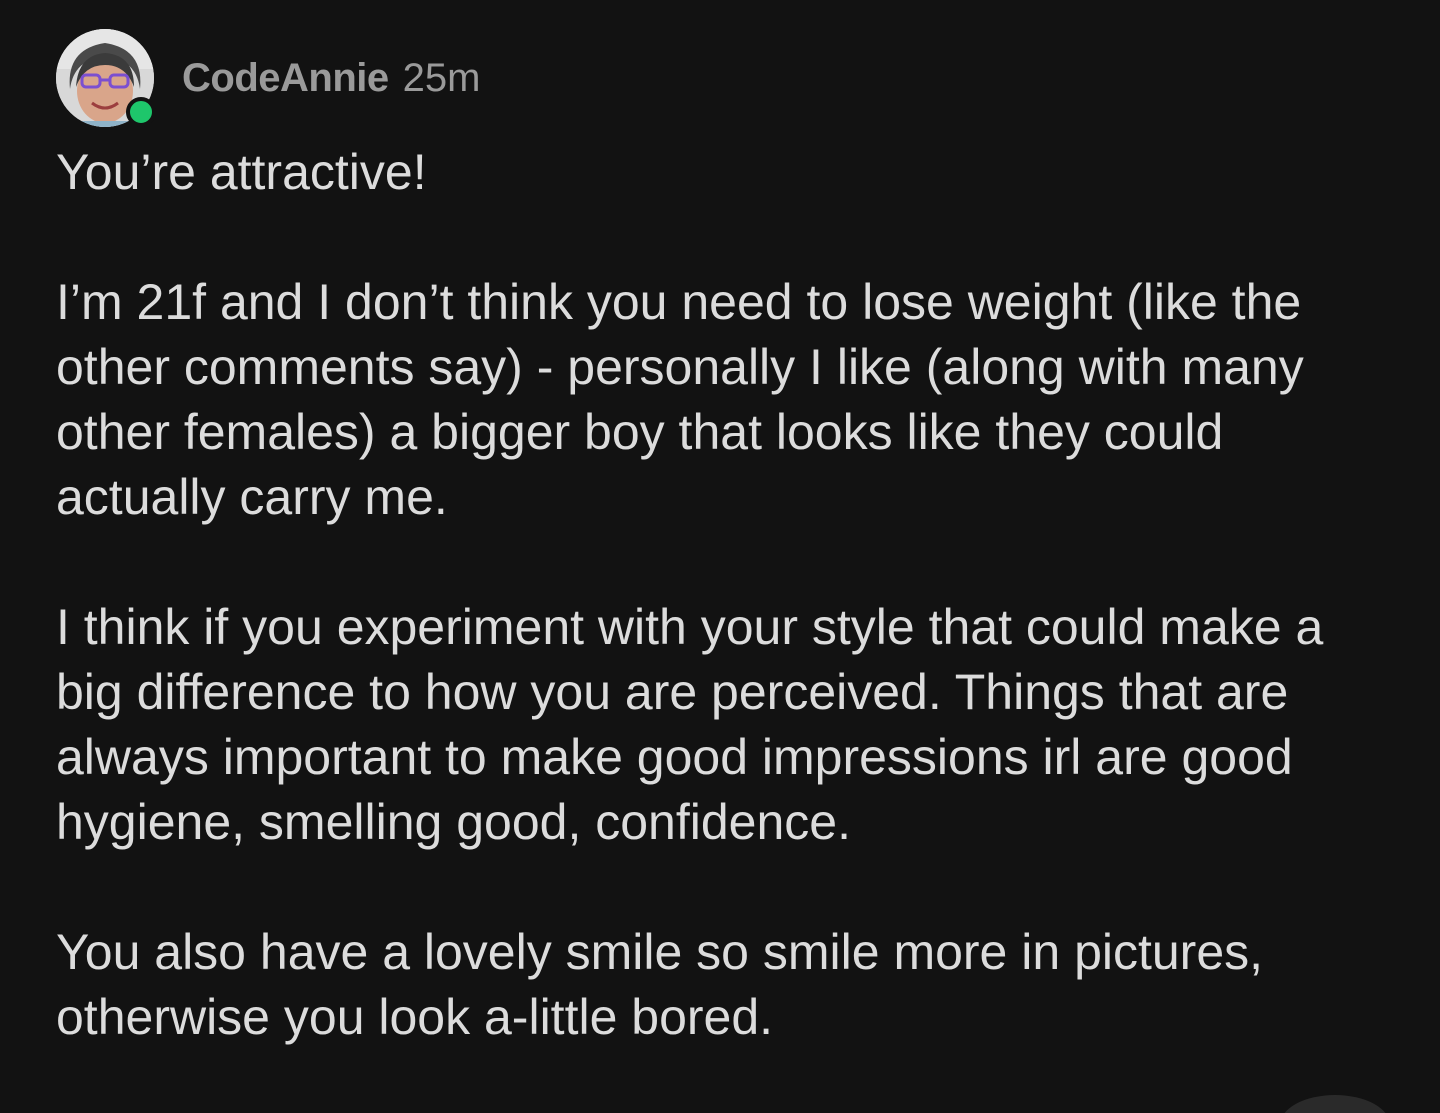 The height and width of the screenshot is (1113, 1440). I want to click on comment-meta: CodeAnnie 25m, so click(331, 78).